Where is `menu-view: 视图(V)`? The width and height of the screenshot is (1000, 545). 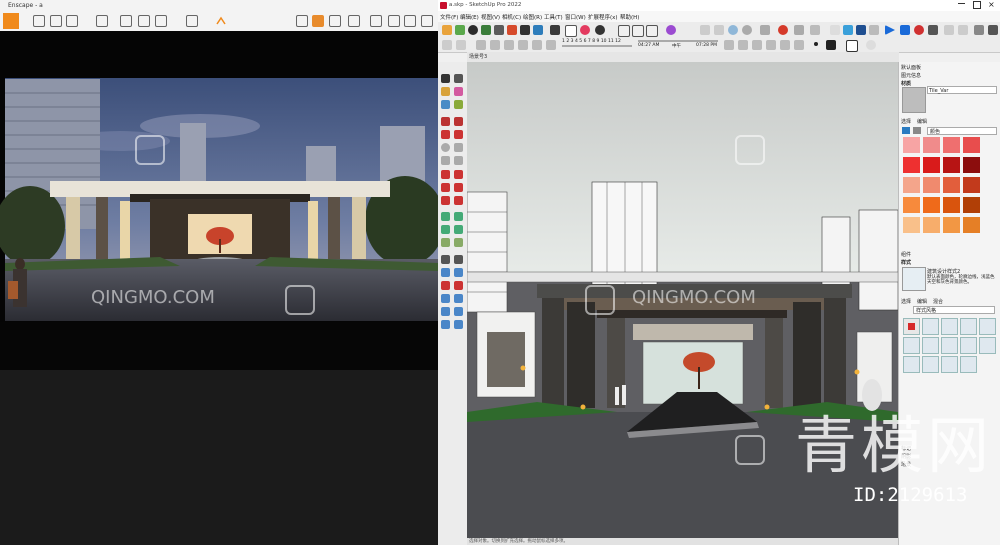
menu-view: 视图(V) is located at coordinates (490, 17).